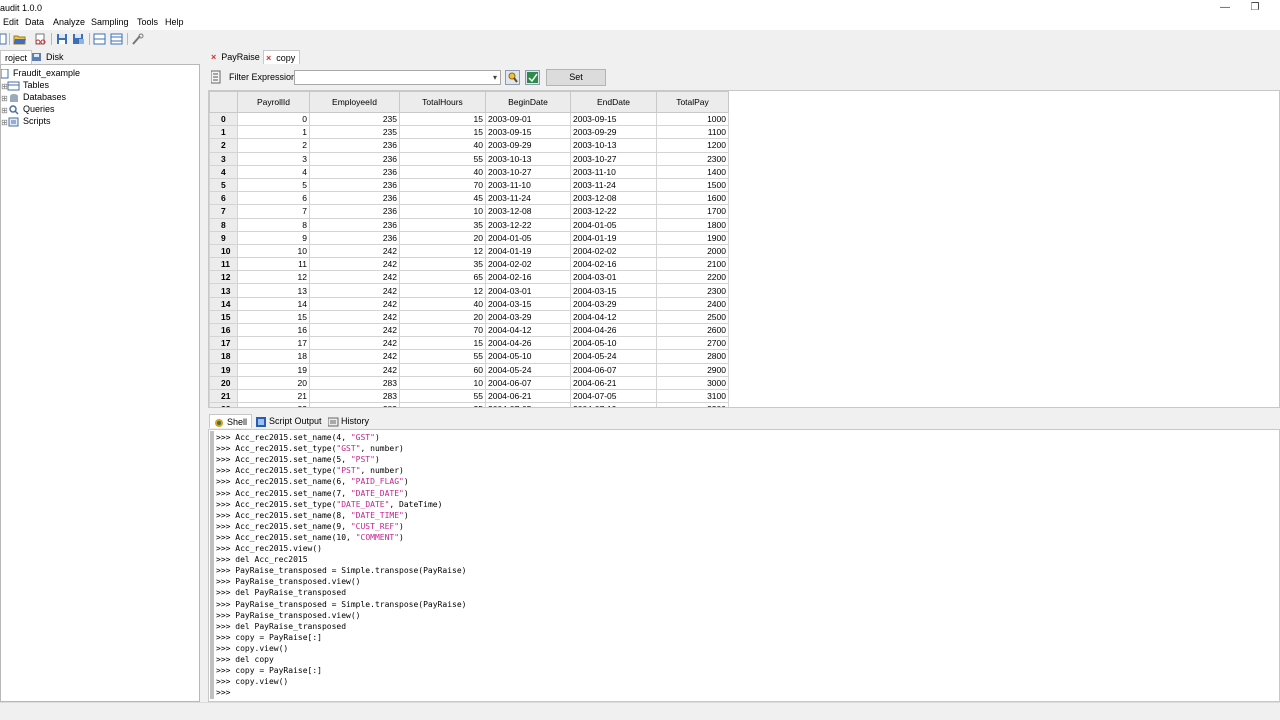 This screenshot has width=1280, height=720. I want to click on set-button: Set, so click(576, 77).